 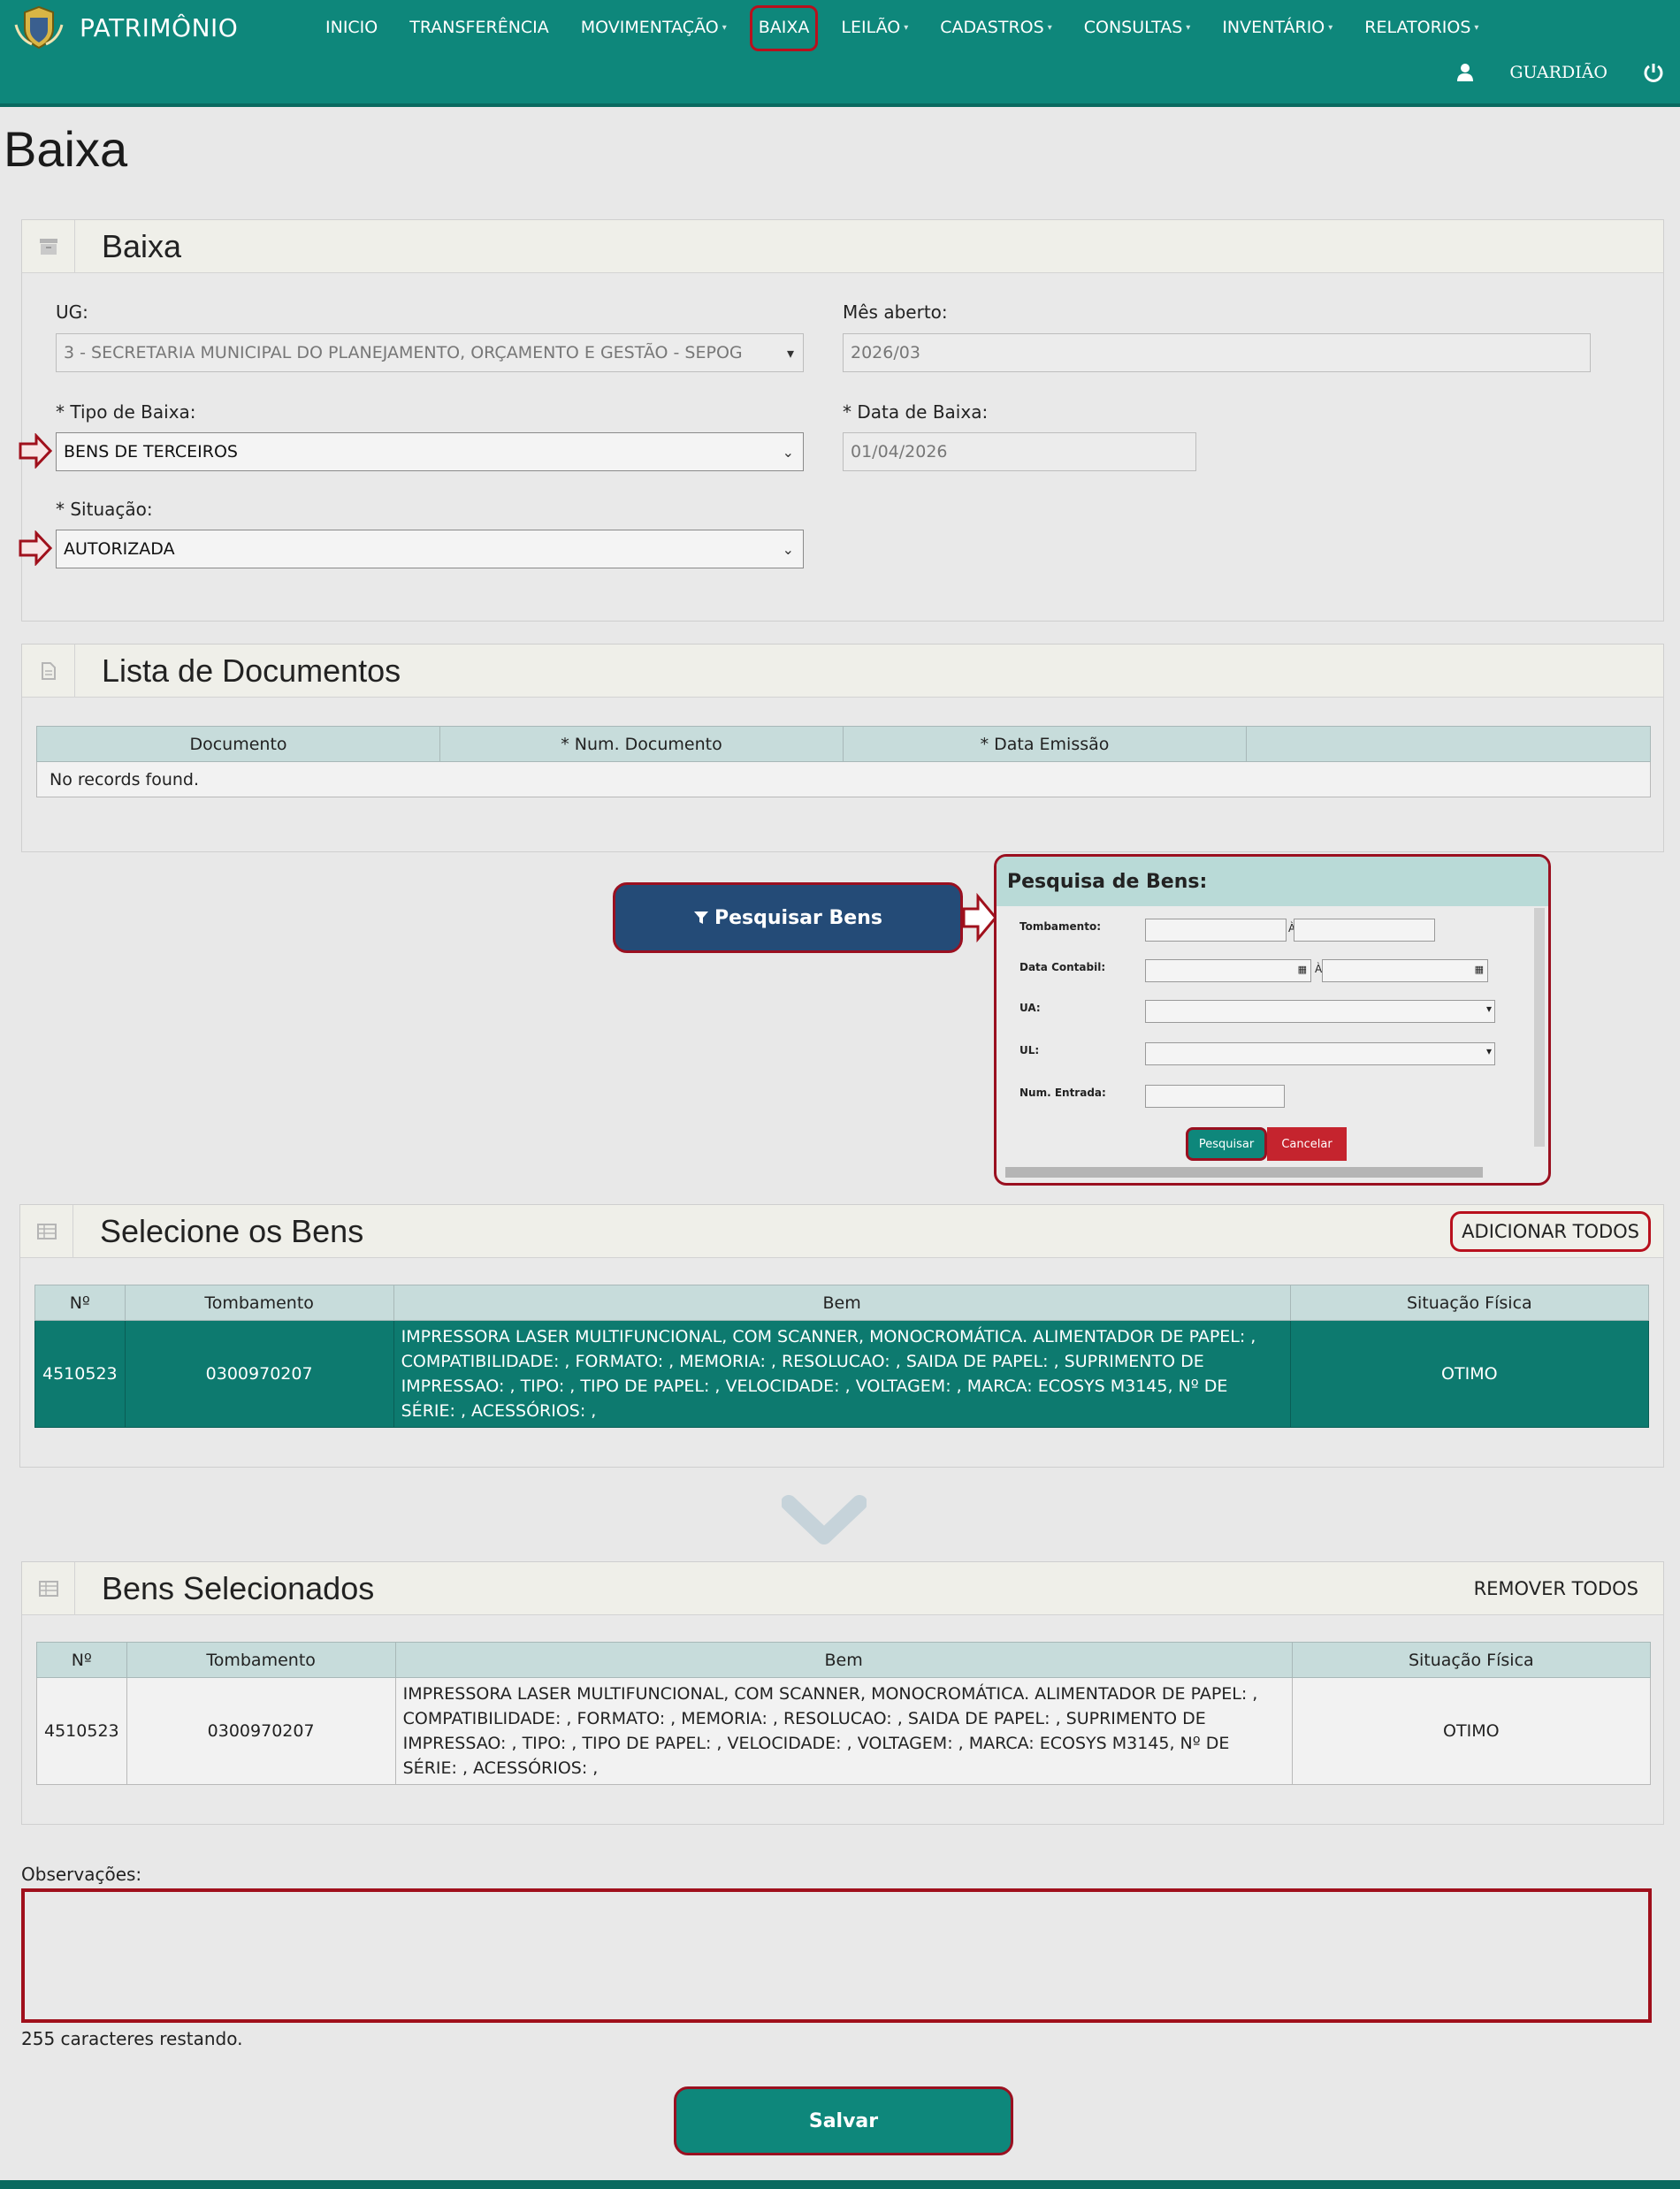 What do you see at coordinates (995, 27) in the screenshot?
I see `menu-cadastros: CADASTROS ▾` at bounding box center [995, 27].